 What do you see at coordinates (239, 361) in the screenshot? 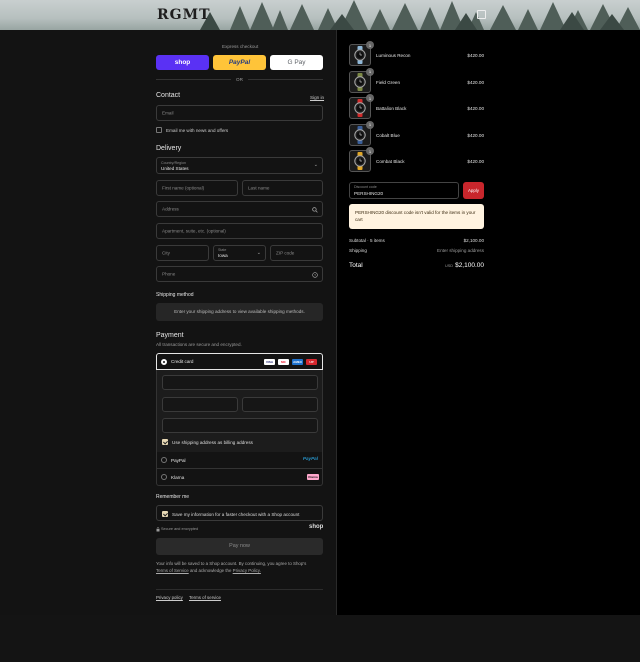
I see `credit-card-option: Credit card VISA MC AMEX UP` at bounding box center [239, 361].